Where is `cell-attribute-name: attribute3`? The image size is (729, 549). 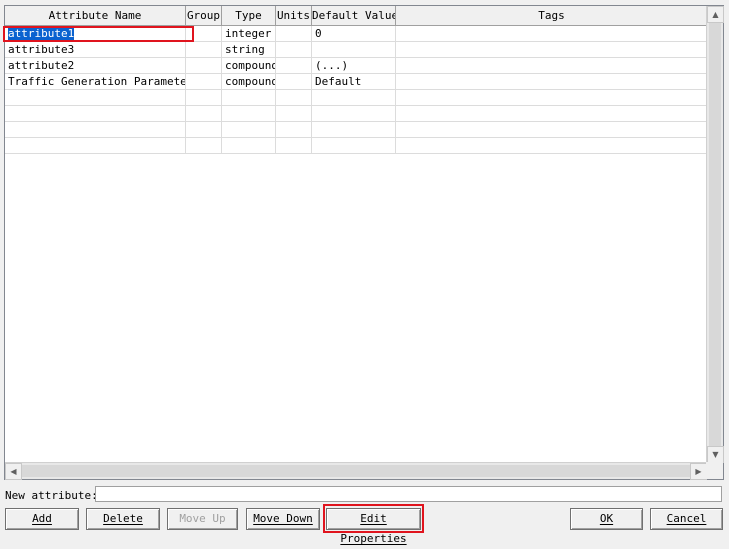
cell-attribute-name: attribute3 is located at coordinates (95, 49).